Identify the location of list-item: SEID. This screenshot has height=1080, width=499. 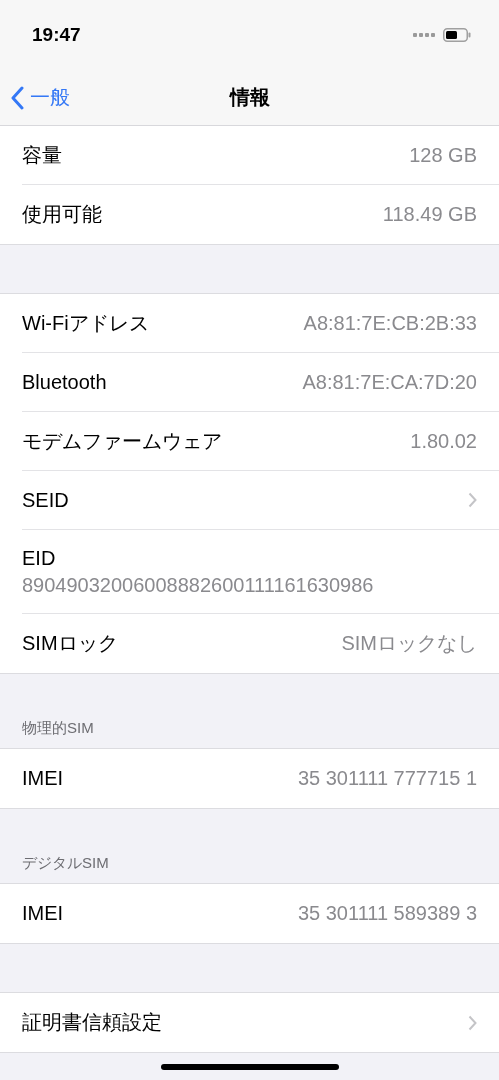
(260, 500).